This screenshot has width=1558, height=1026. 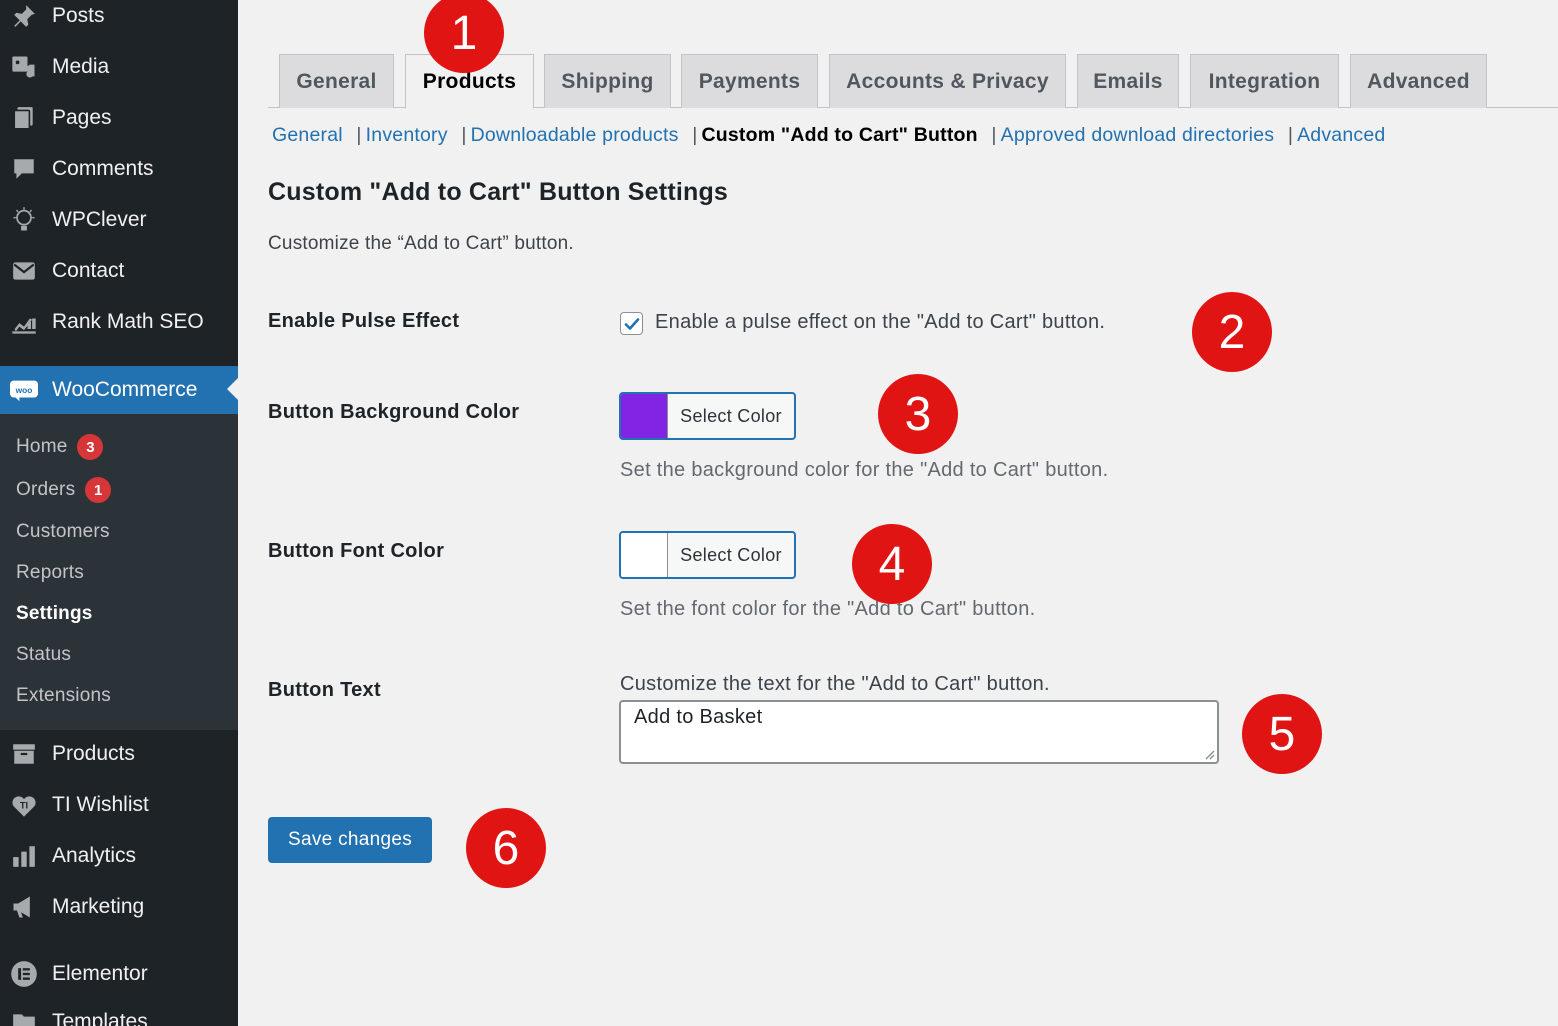 I want to click on page-description: Customize the “Add to Cart” button., so click(x=421, y=243).